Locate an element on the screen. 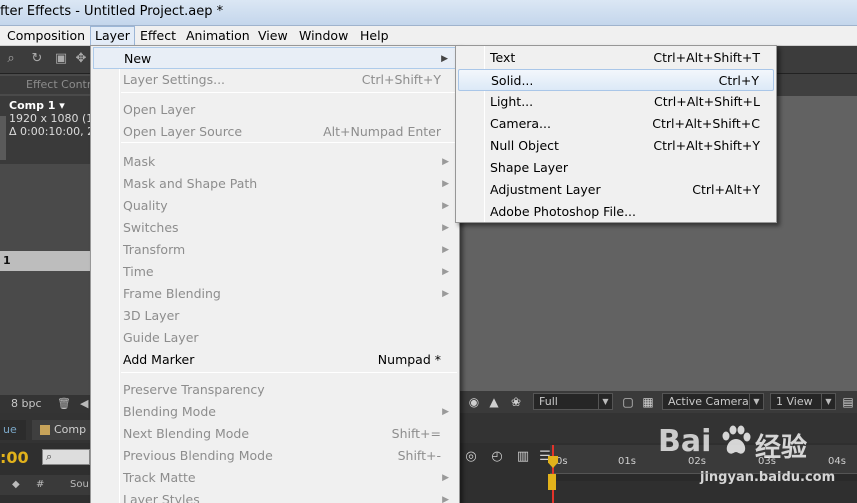 Image resolution: width=857 pixels, height=503 pixels. layer-menu-item: 3D Layer is located at coordinates (275, 316).